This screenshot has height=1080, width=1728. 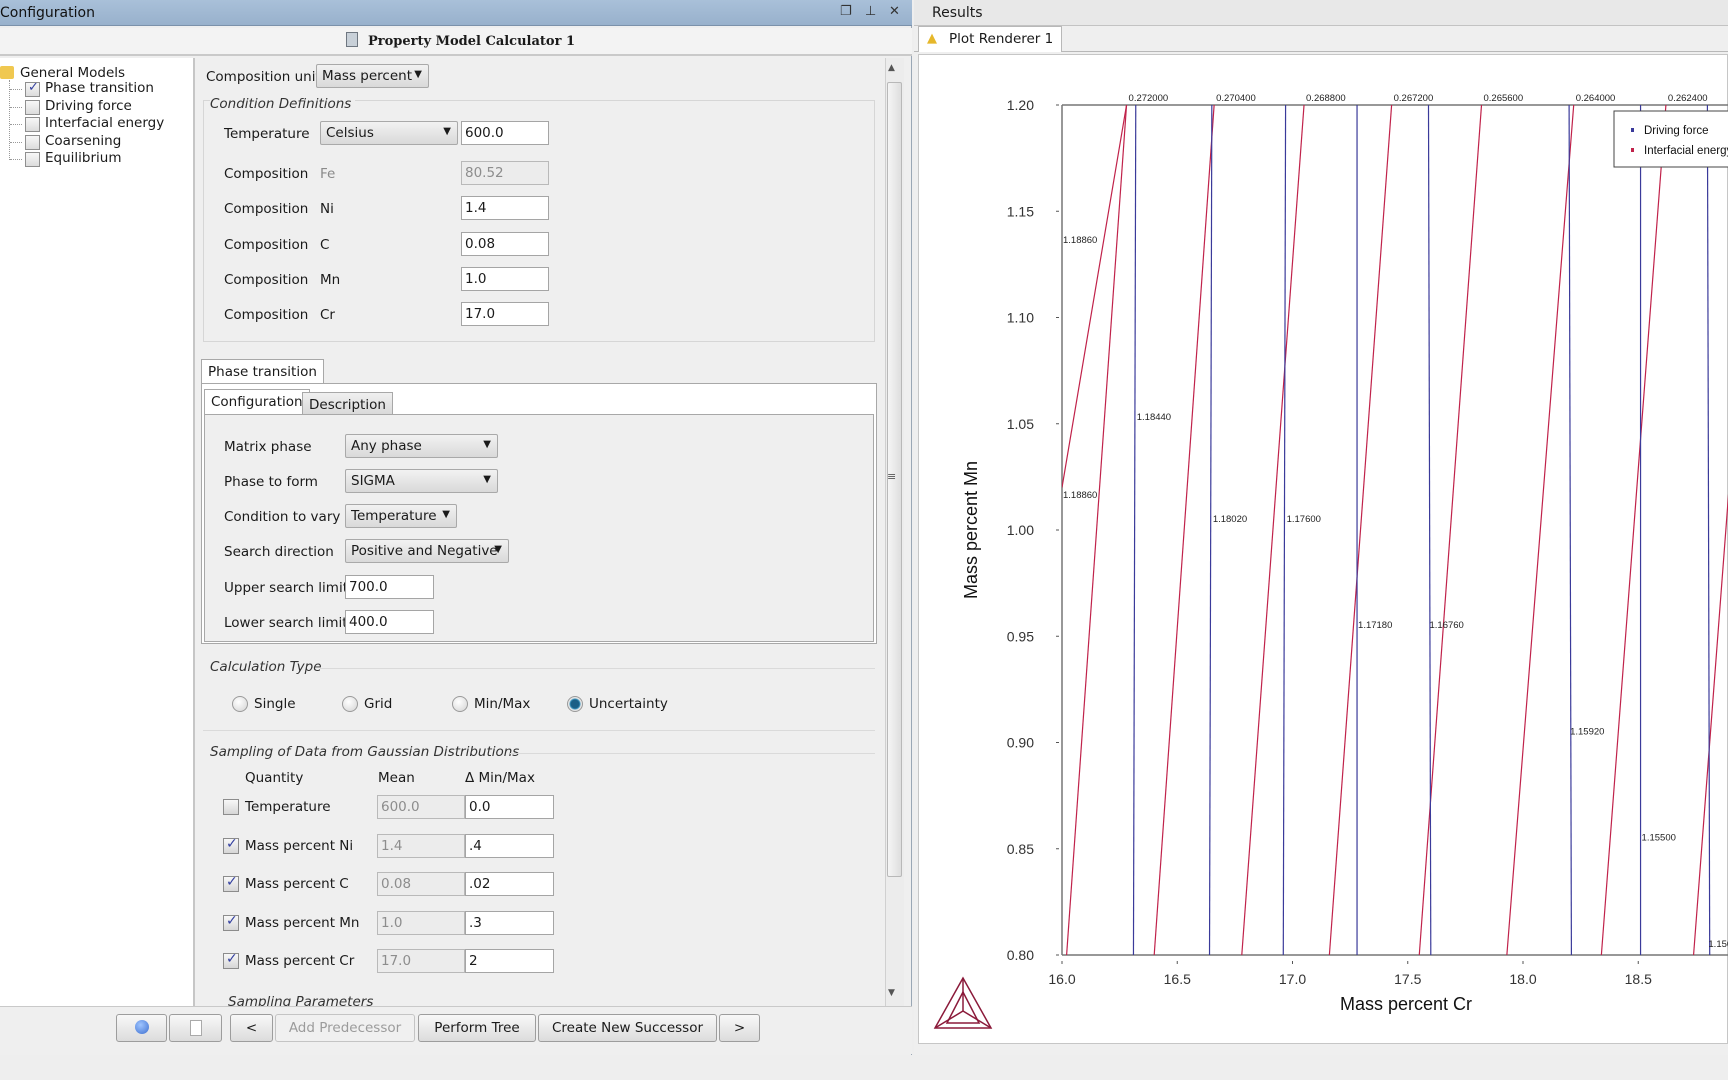 I want to click on radio-label: Single, so click(x=275, y=704).